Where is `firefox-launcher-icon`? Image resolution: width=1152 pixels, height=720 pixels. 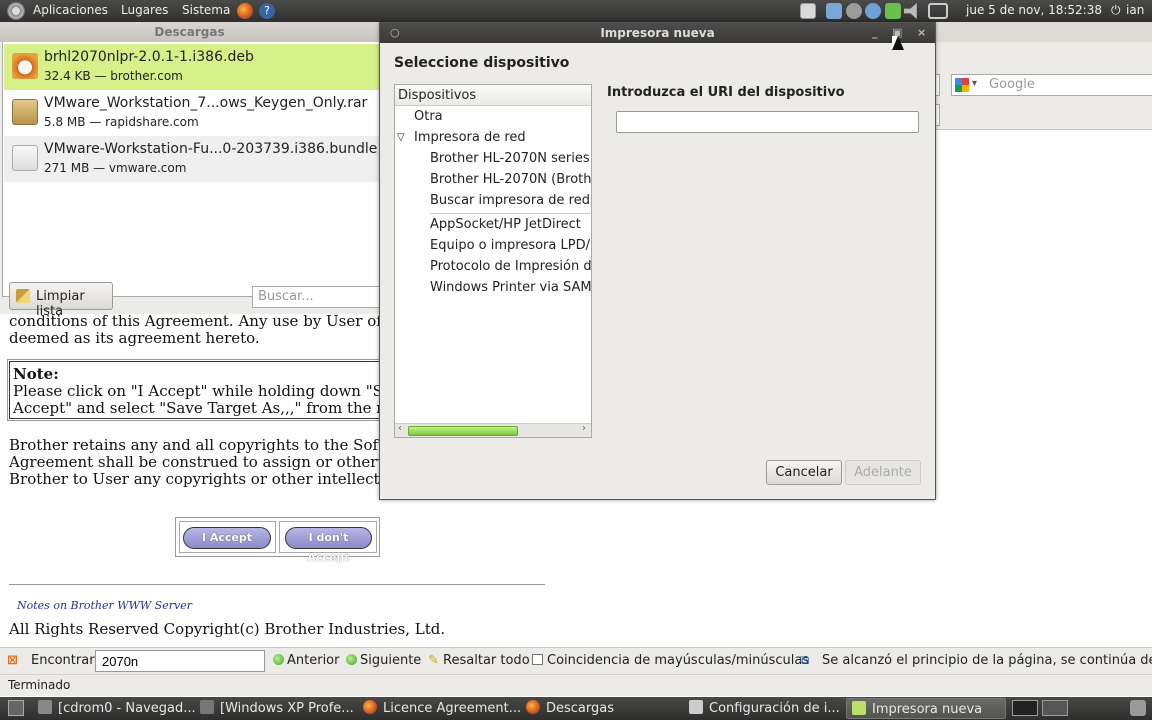 firefox-launcher-icon is located at coordinates (245, 11).